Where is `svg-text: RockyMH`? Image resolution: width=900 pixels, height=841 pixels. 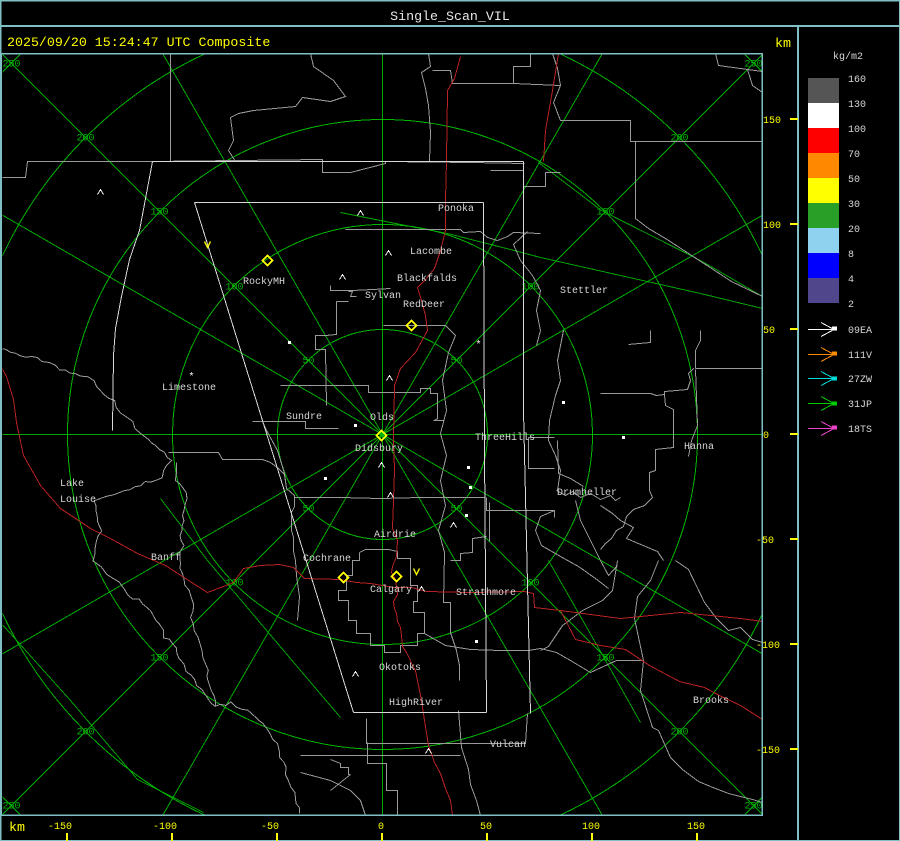 svg-text: RockyMH is located at coordinates (264, 282).